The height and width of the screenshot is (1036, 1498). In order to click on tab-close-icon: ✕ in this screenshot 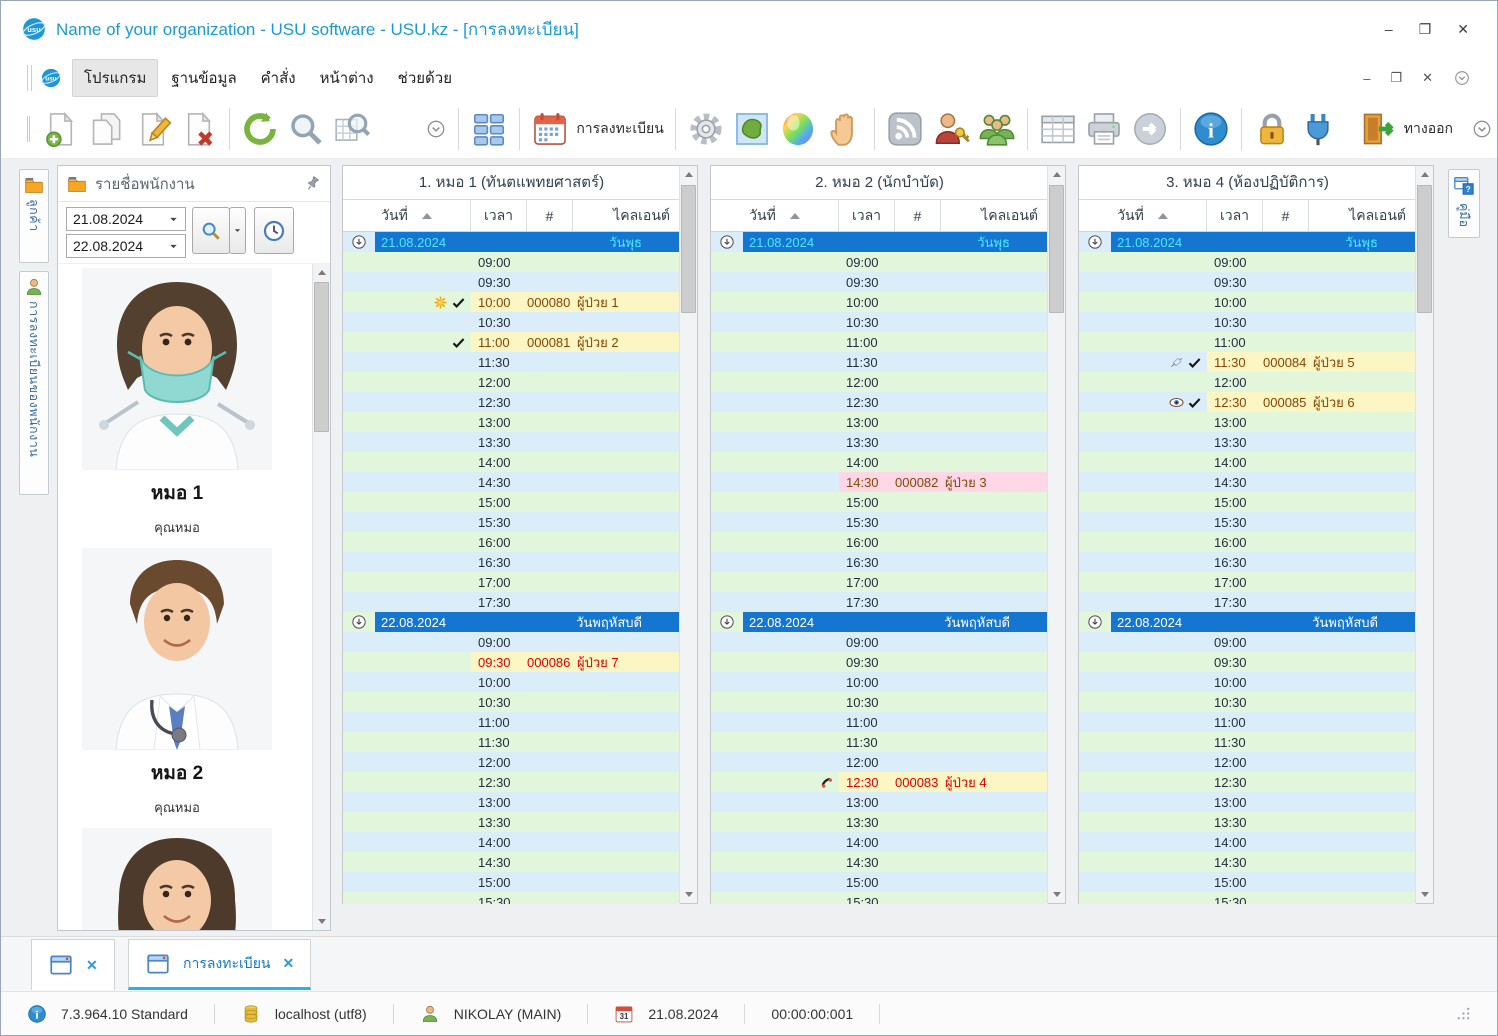, I will do `click(92, 965)`.